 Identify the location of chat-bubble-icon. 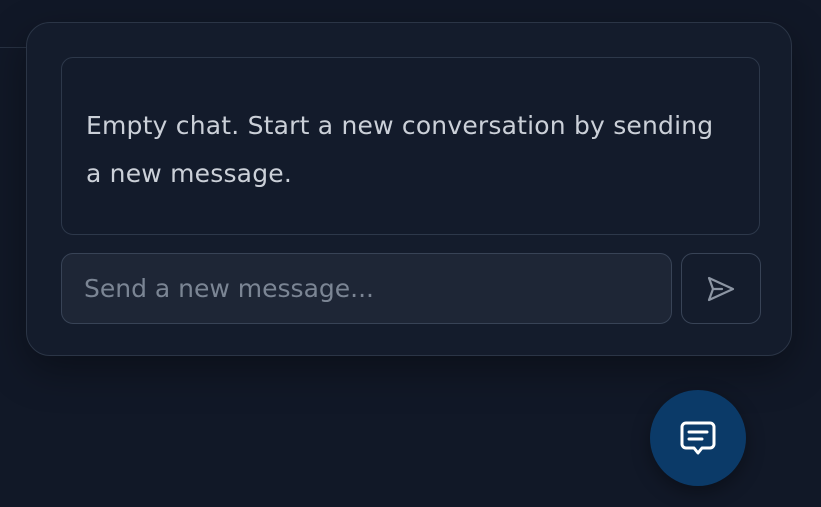
(698, 438).